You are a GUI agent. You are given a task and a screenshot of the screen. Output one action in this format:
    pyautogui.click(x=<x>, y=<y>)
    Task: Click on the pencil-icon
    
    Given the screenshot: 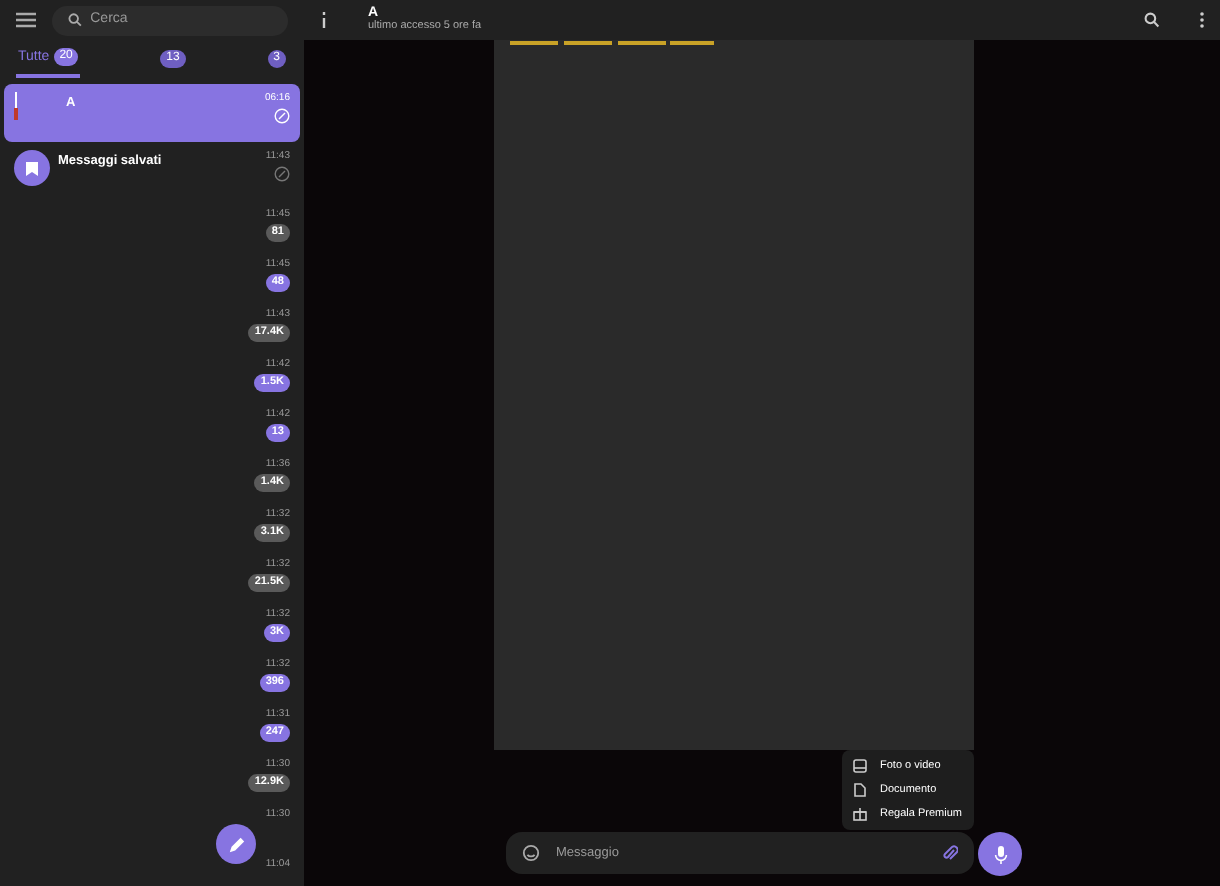 What is the action you would take?
    pyautogui.click(x=236, y=844)
    